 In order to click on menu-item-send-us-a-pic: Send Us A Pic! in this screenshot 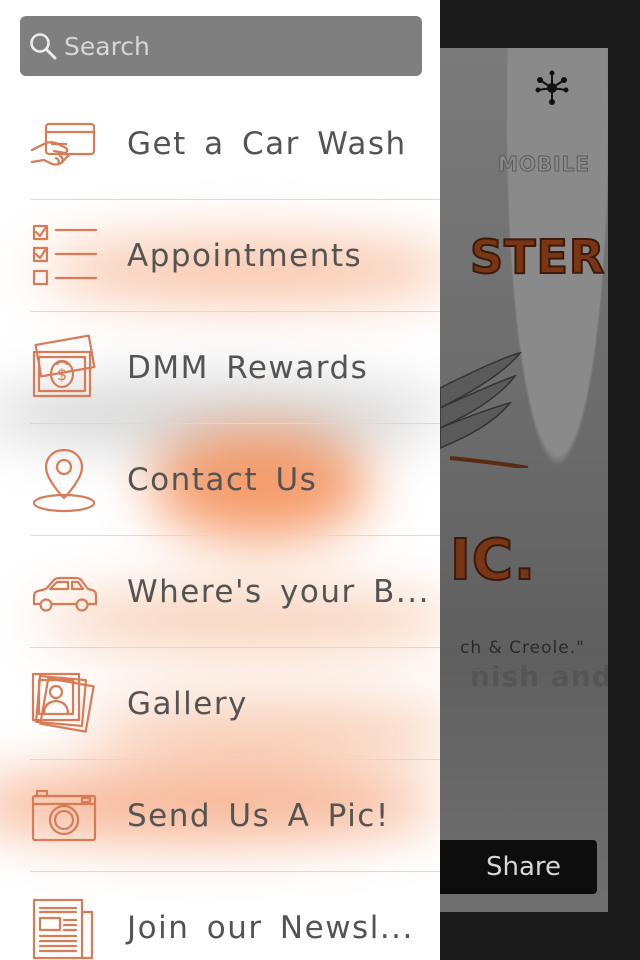, I will do `click(220, 816)`.